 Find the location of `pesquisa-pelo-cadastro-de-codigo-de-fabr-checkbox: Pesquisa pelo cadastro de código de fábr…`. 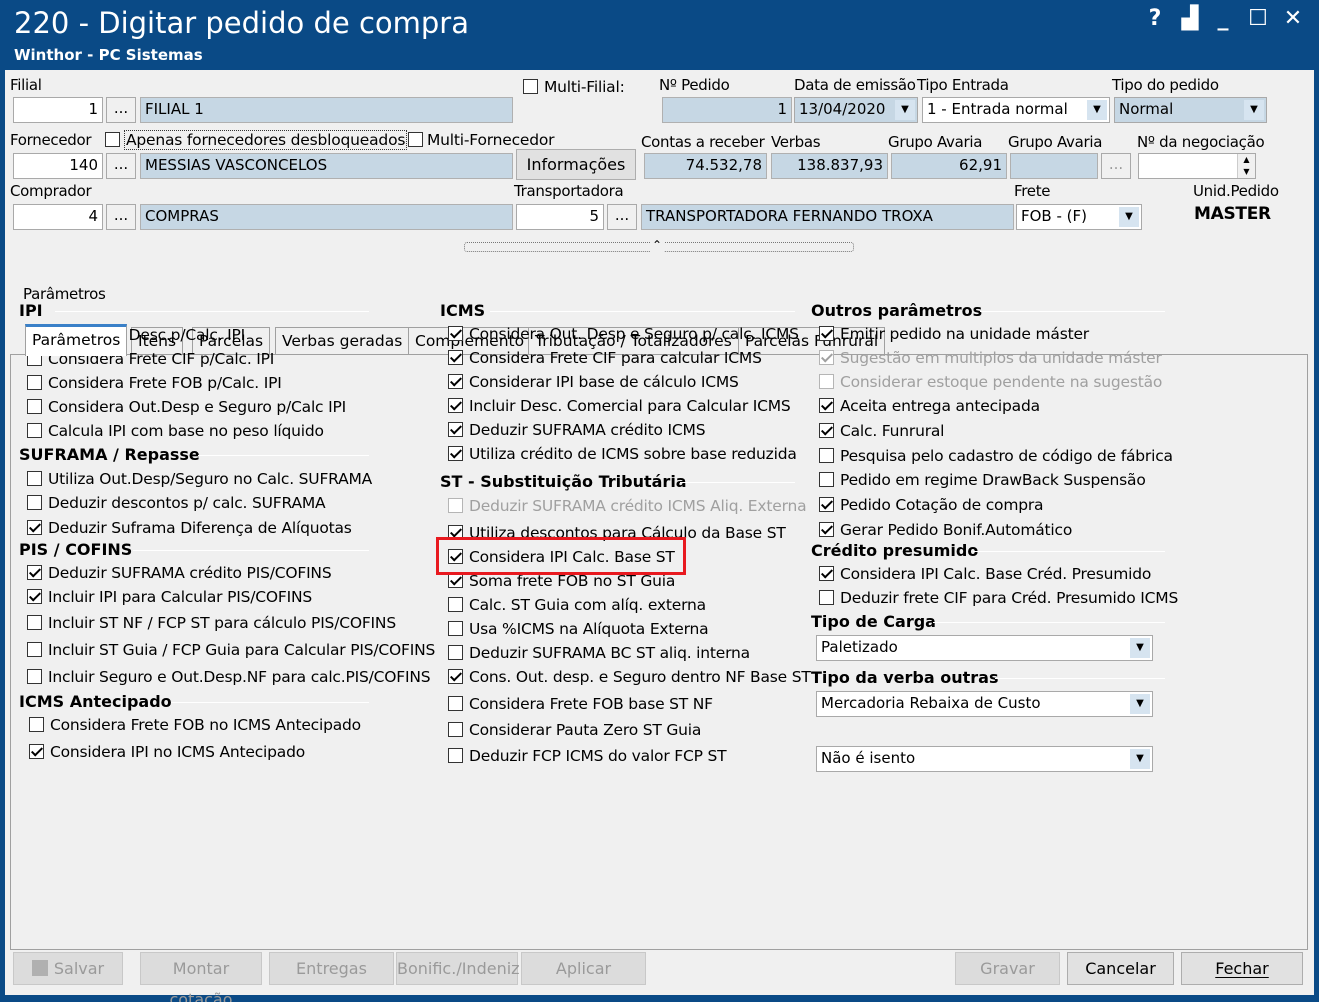

pesquisa-pelo-cadastro-de-codigo-de-fabr-checkbox: Pesquisa pelo cadastro de código de fábr… is located at coordinates (996, 456).